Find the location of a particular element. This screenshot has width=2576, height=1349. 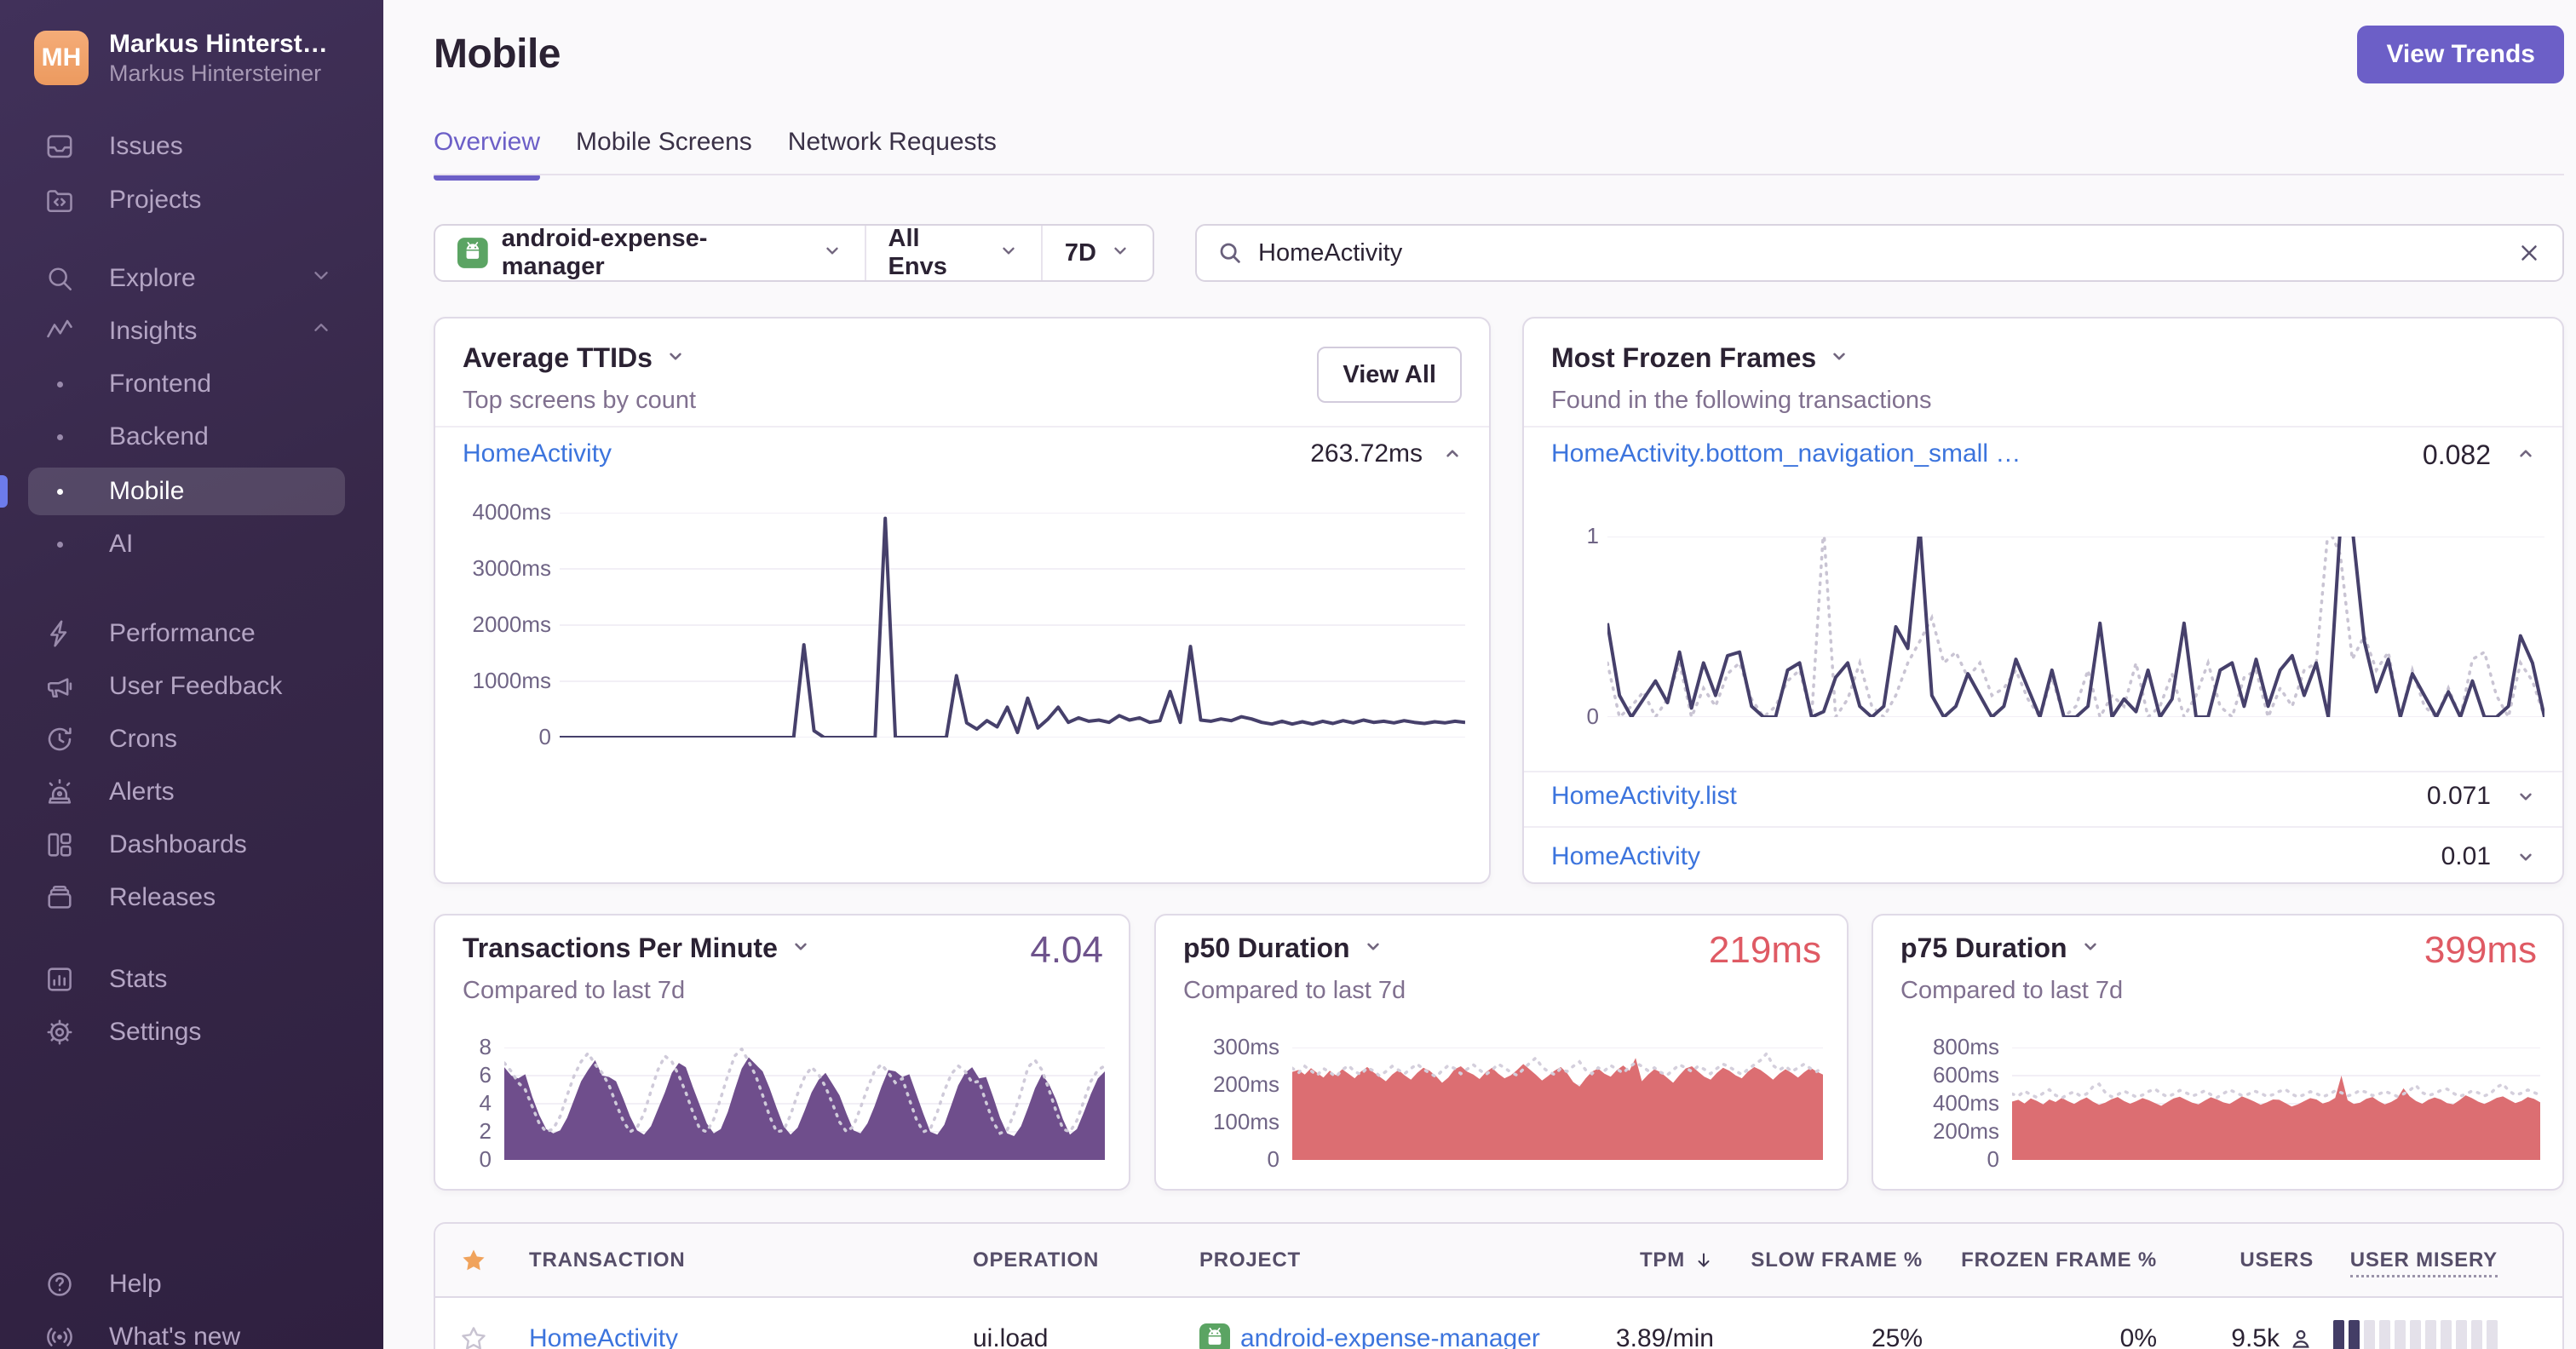

search-icon is located at coordinates (60, 278).